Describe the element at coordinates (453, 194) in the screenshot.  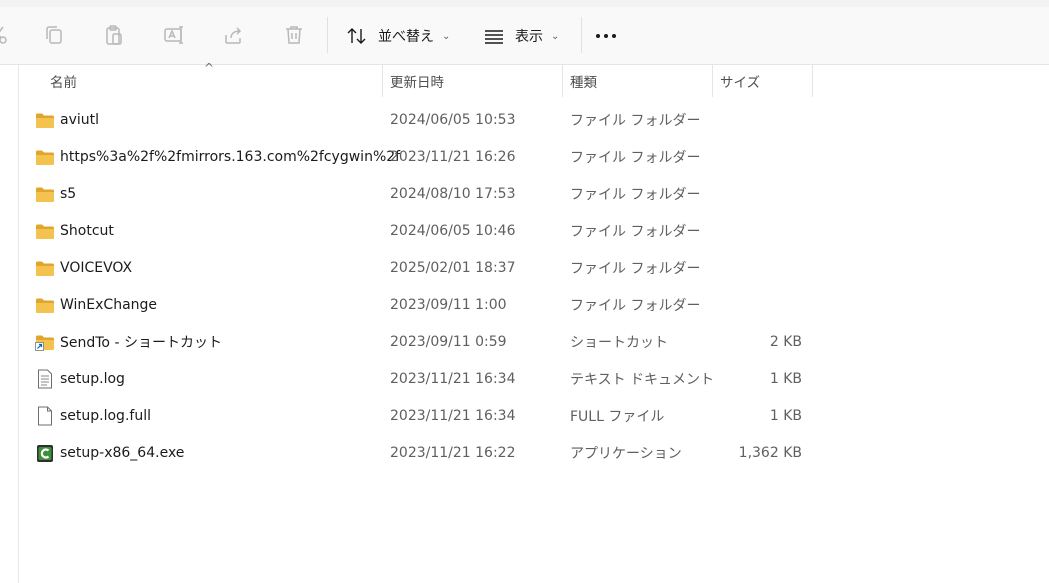
I see `file-modified-date: 2024/08/10 17:53` at that location.